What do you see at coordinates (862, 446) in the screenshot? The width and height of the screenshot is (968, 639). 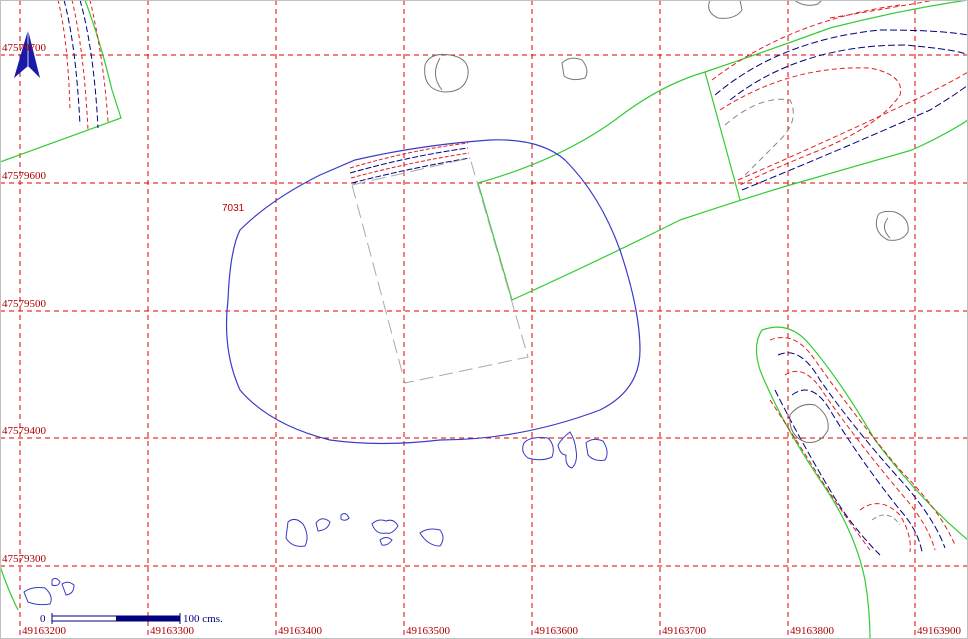 I see `contours-lower-right` at bounding box center [862, 446].